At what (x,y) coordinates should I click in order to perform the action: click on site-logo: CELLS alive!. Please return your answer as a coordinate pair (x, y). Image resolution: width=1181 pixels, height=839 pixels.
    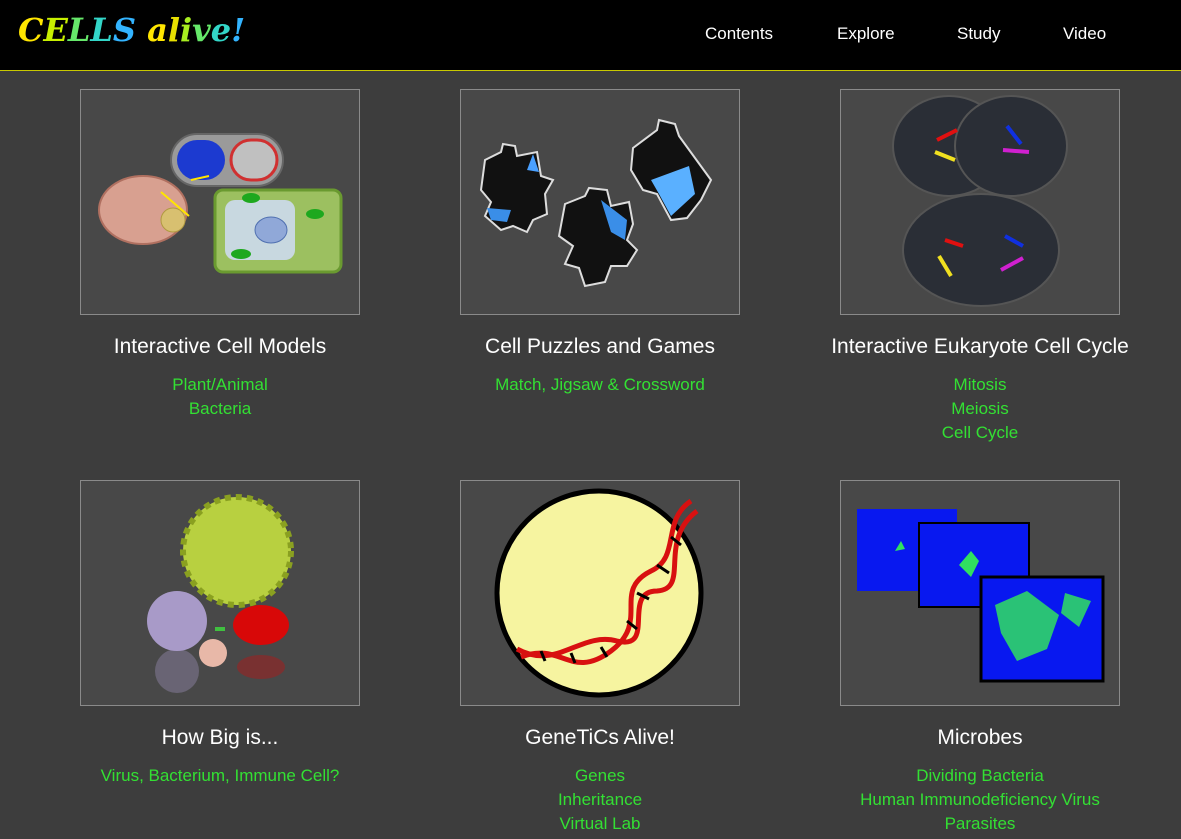
    Looking at the image, I should click on (131, 32).